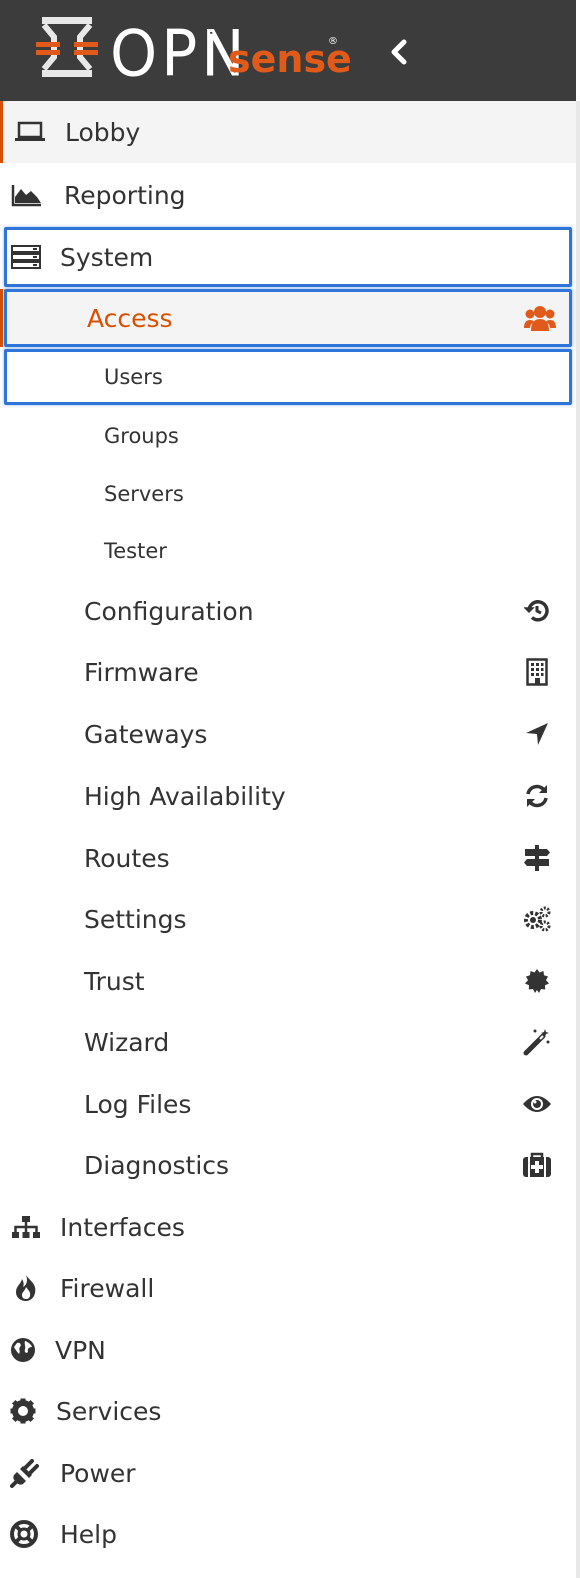 The width and height of the screenshot is (580, 1578). Describe the element at coordinates (25, 1473) in the screenshot. I see `plug-icon` at that location.